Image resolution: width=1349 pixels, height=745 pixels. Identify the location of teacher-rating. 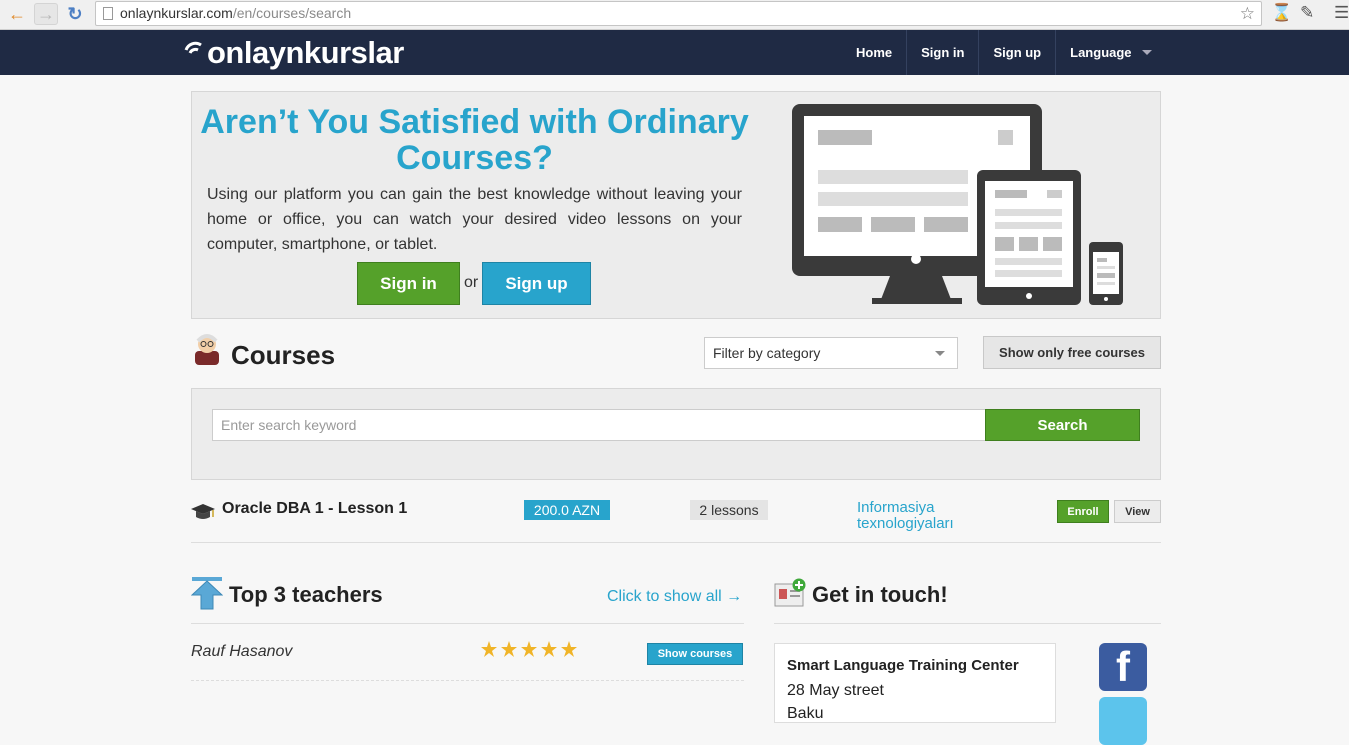
(529, 649).